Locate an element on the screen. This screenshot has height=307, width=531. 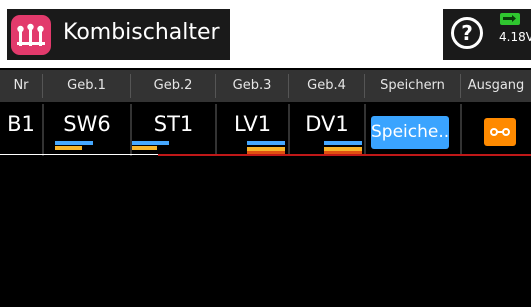
title-area: Kombischalter is located at coordinates (118, 34).